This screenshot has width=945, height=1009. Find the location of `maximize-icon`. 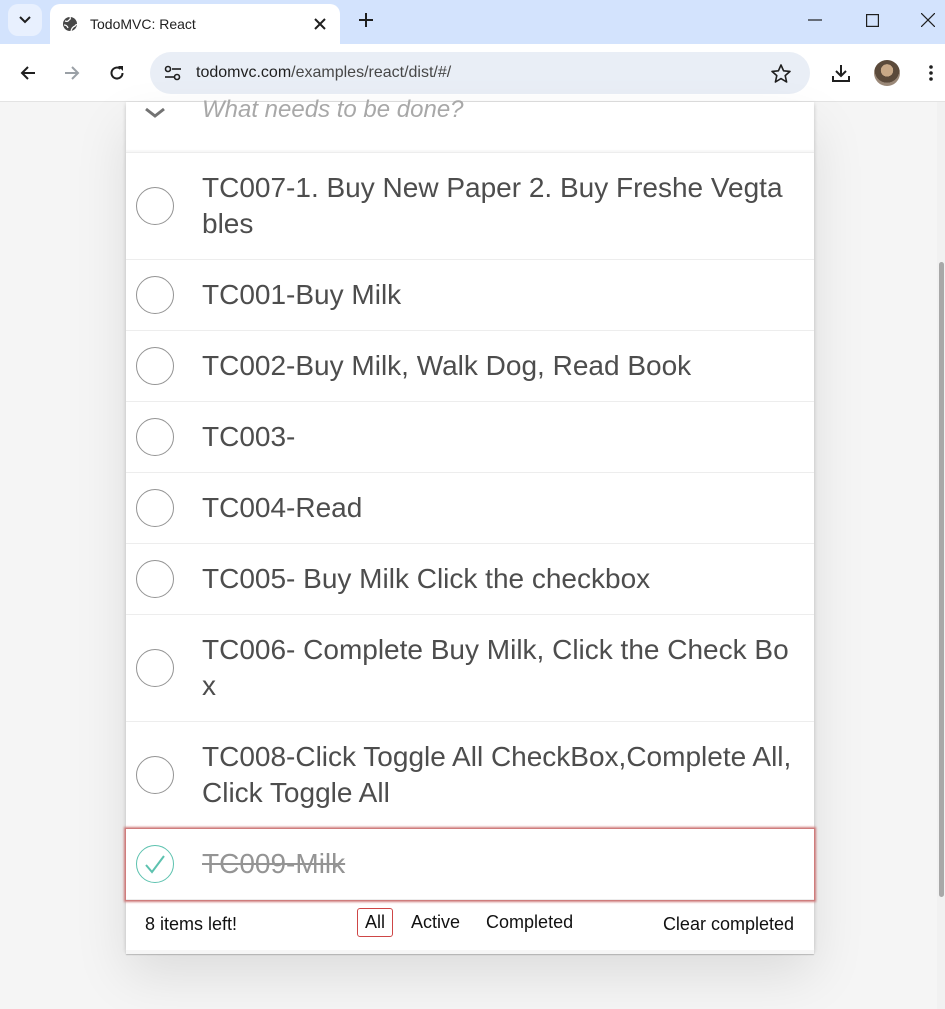

maximize-icon is located at coordinates (872, 20).